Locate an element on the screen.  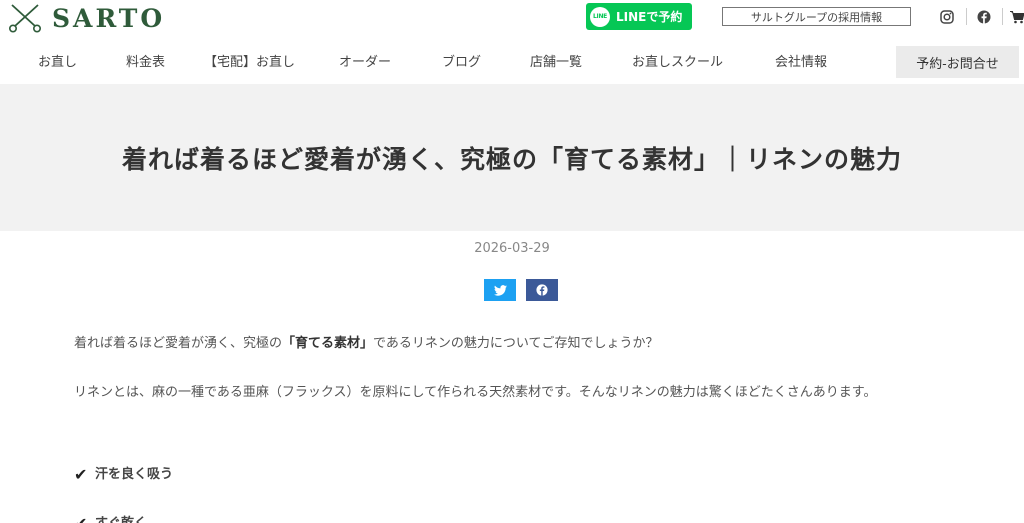
twitter-share-button is located at coordinates (500, 290).